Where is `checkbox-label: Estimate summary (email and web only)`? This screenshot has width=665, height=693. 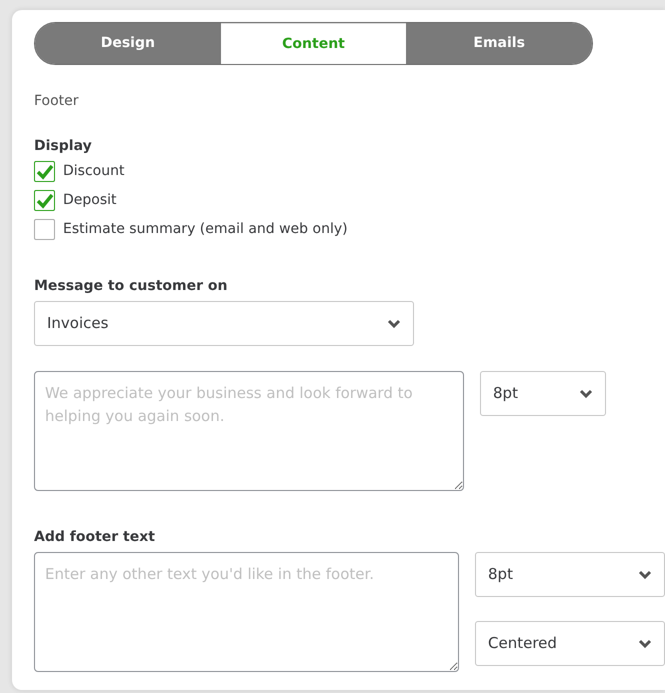
checkbox-label: Estimate summary (email and web only) is located at coordinates (205, 229).